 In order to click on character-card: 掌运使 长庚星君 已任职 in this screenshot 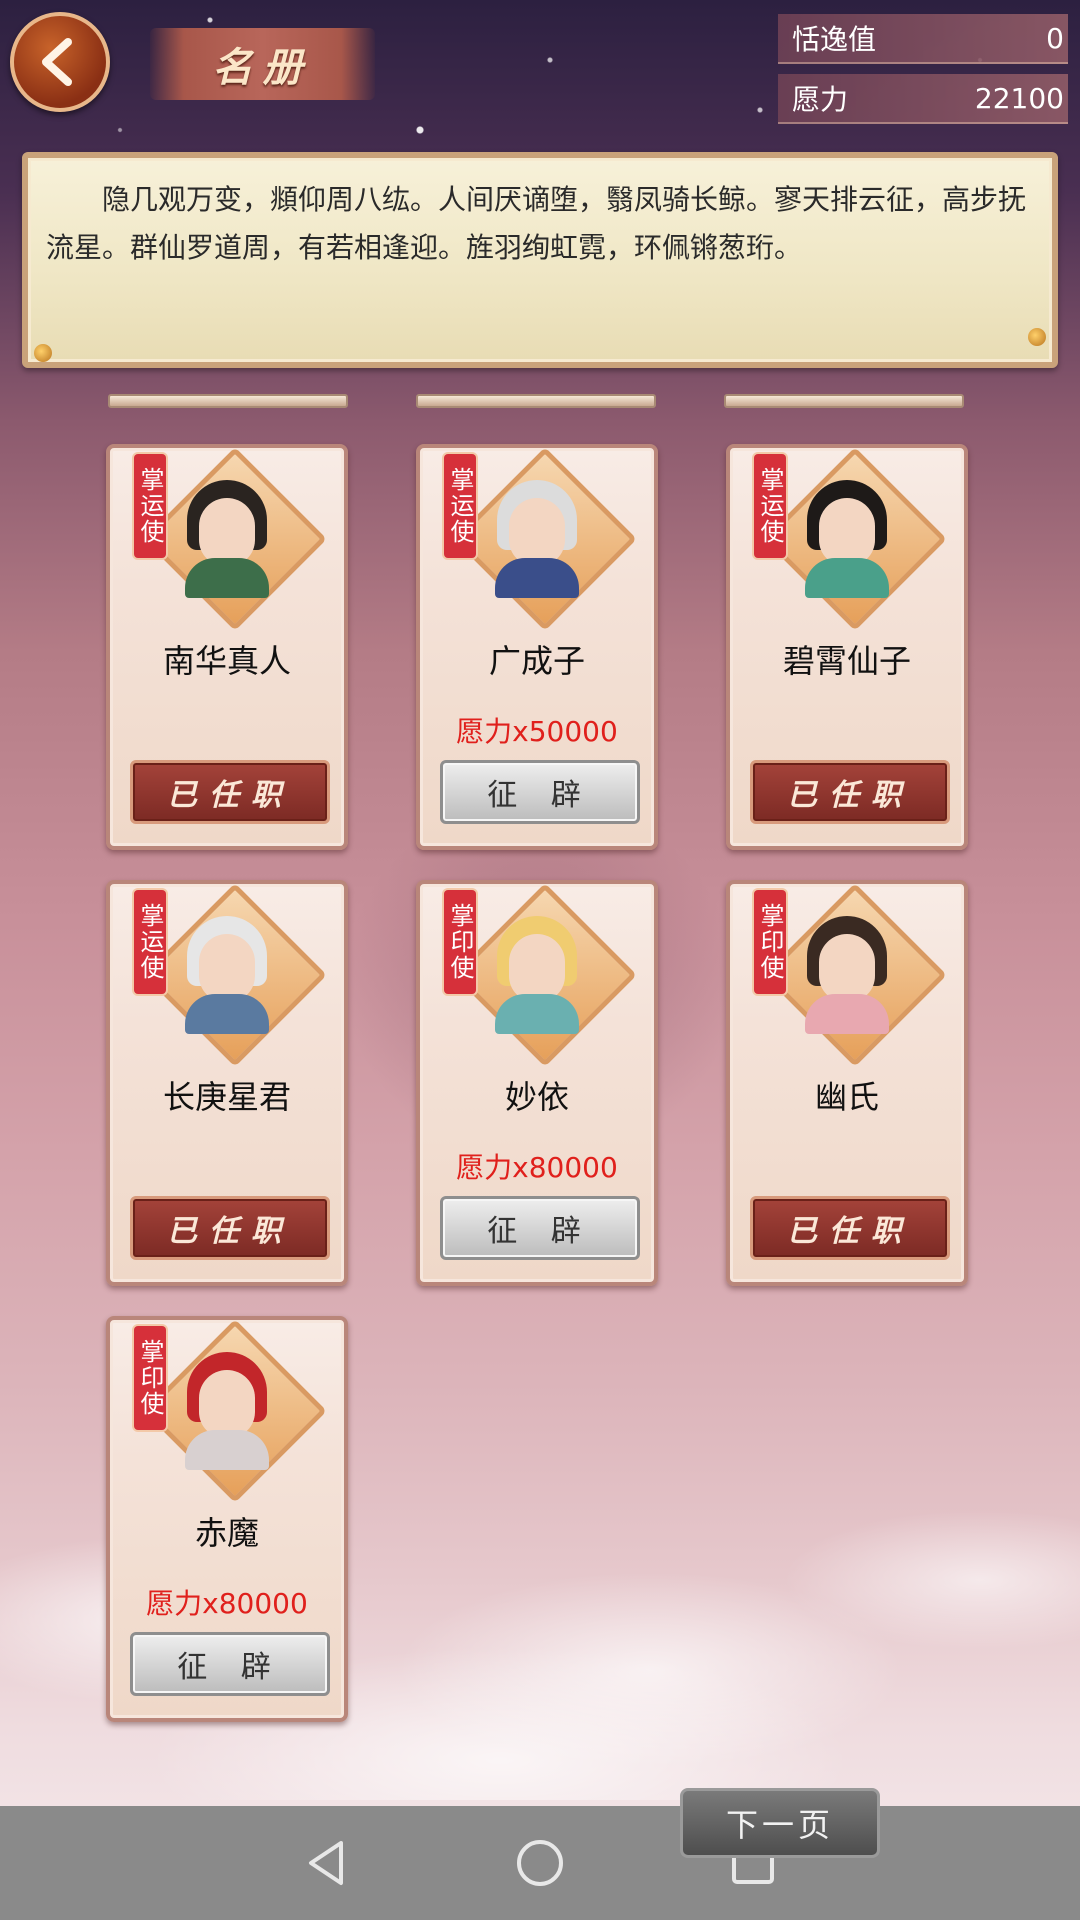, I will do `click(227, 1083)`.